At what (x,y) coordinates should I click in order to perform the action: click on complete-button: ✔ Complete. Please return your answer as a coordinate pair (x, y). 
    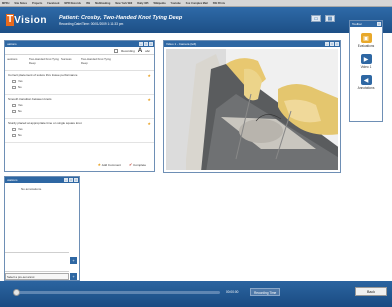
    Looking at the image, I should click on (137, 164).